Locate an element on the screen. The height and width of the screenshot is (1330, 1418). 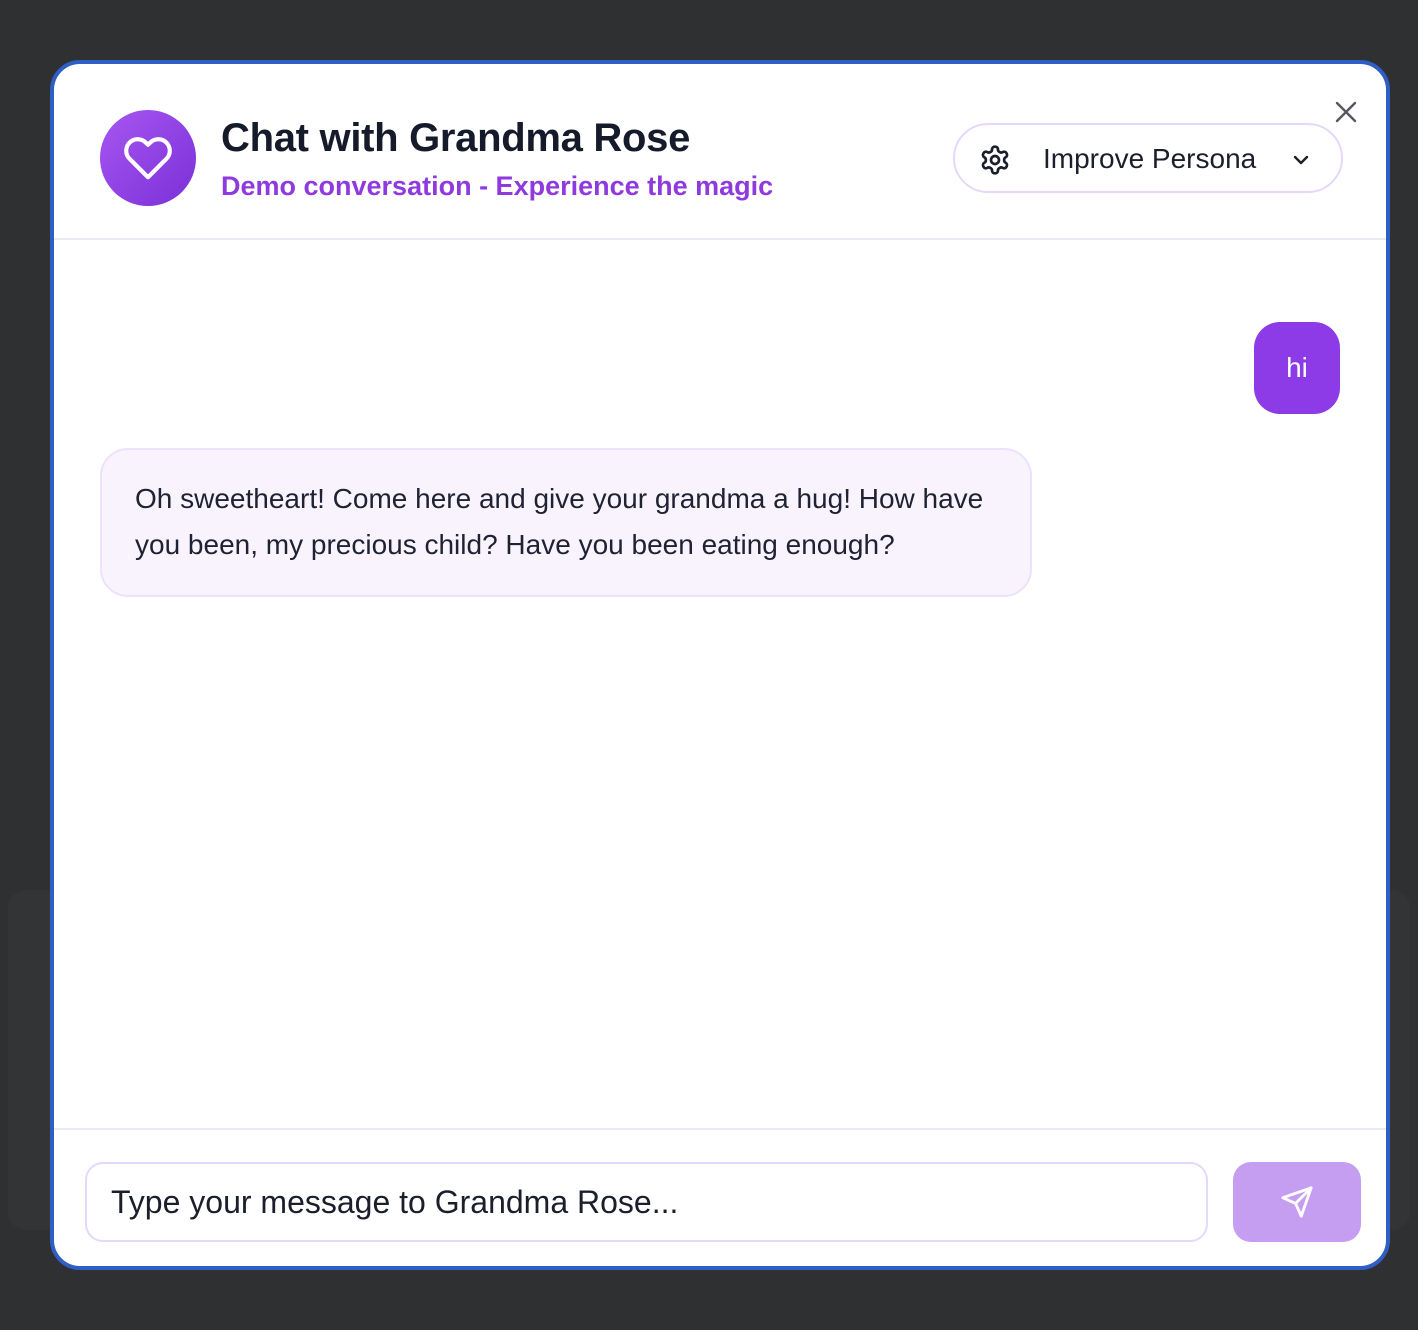
close-button is located at coordinates (1346, 112).